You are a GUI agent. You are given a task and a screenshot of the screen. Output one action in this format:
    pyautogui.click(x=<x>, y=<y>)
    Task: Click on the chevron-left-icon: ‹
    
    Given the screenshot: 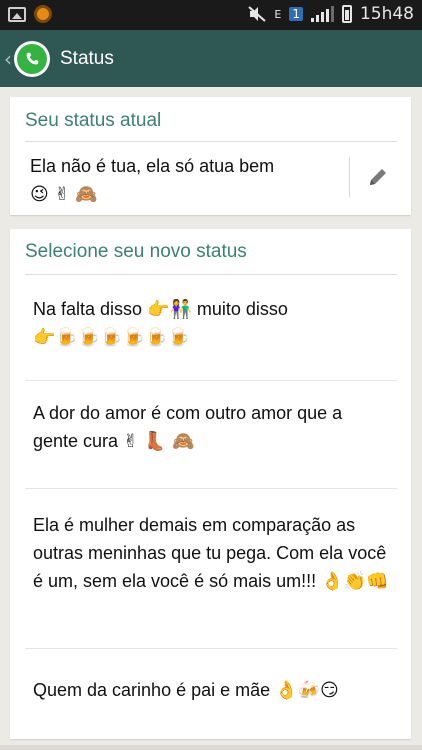 What is the action you would take?
    pyautogui.click(x=8, y=59)
    